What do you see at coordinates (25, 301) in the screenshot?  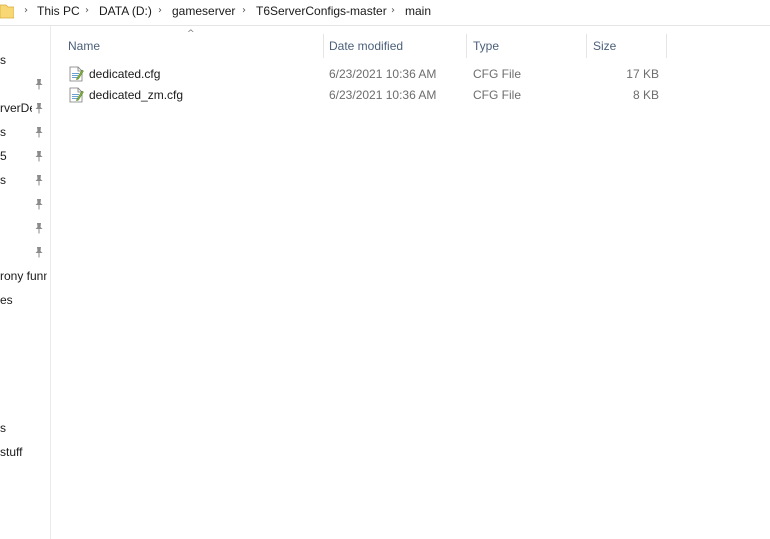 I see `nav-item: es` at bounding box center [25, 301].